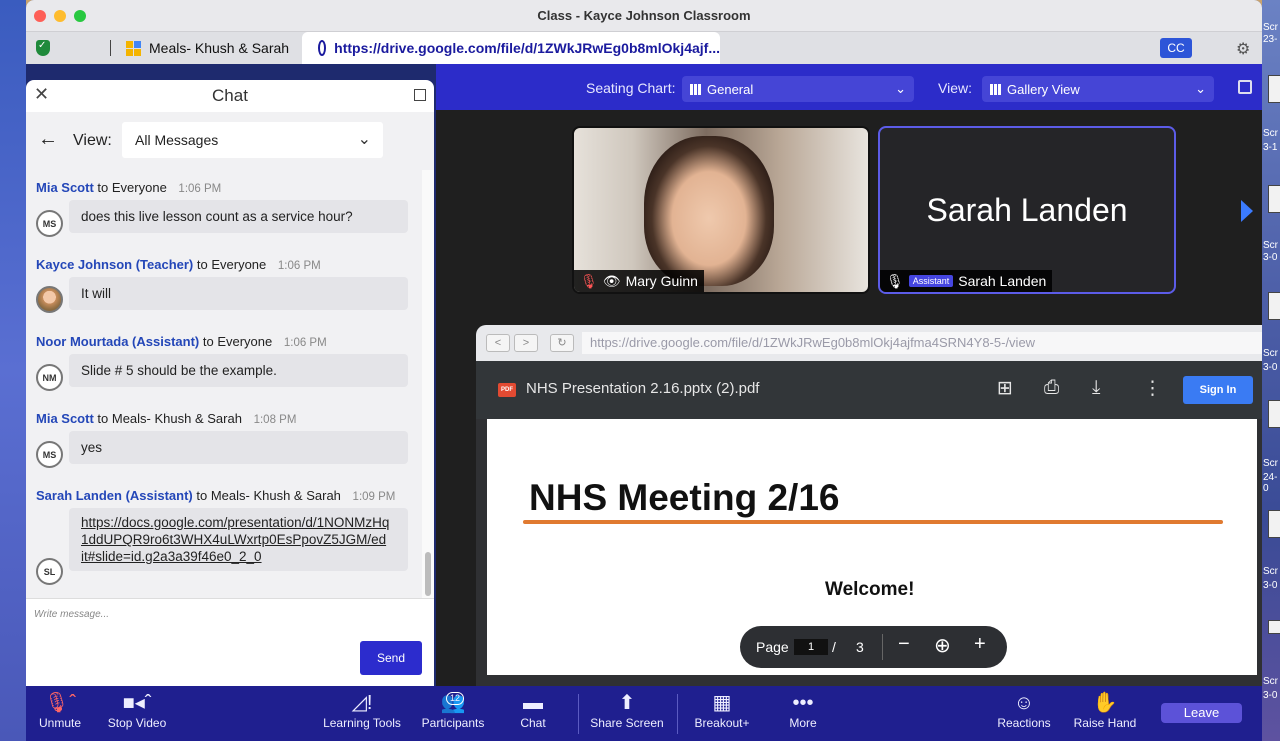  I want to click on next-page-arrow-icon, so click(1247, 211).